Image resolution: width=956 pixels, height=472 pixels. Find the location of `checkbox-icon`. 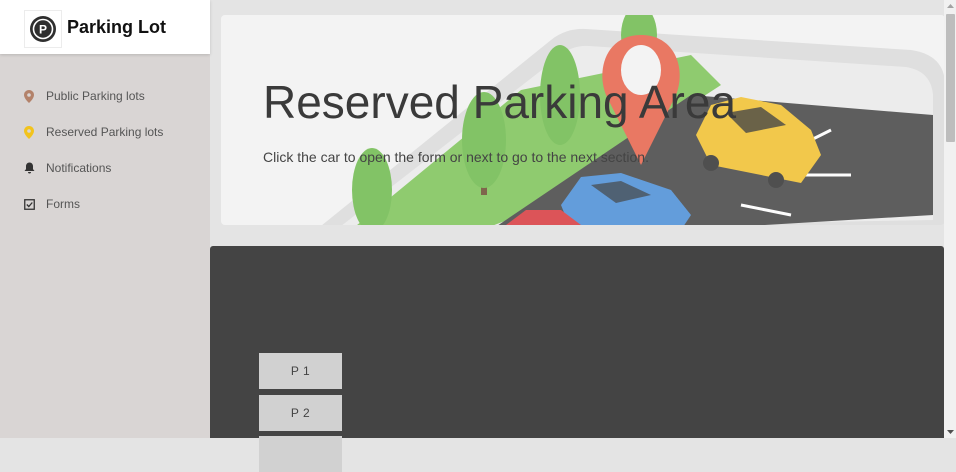

checkbox-icon is located at coordinates (29, 204).